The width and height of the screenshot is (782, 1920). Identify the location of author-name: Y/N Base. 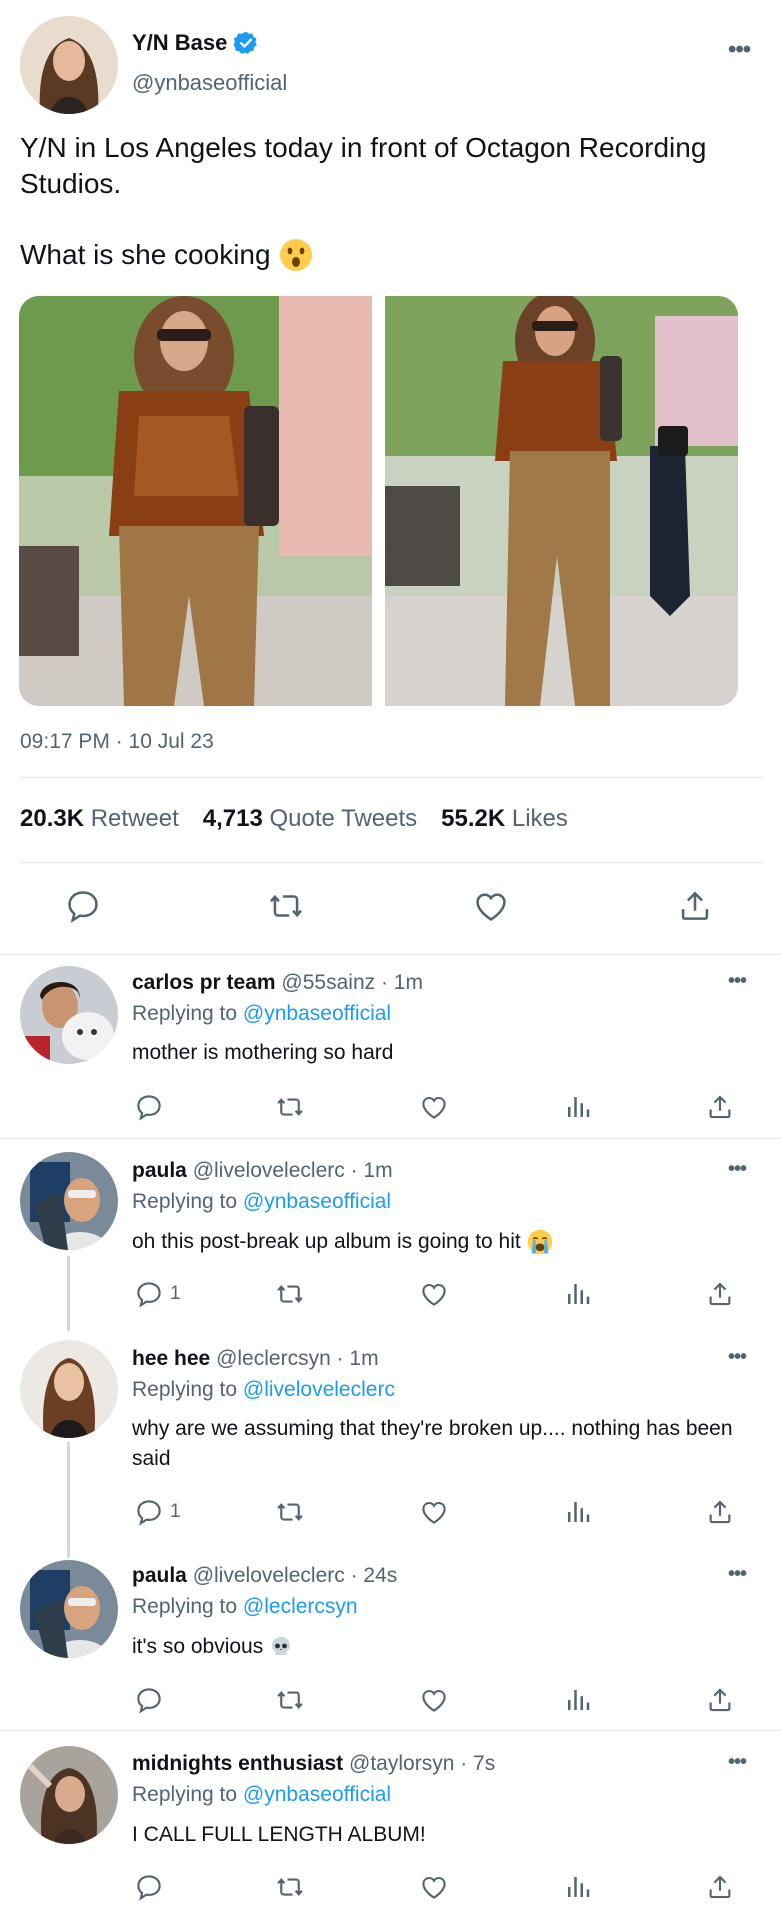
(195, 43).